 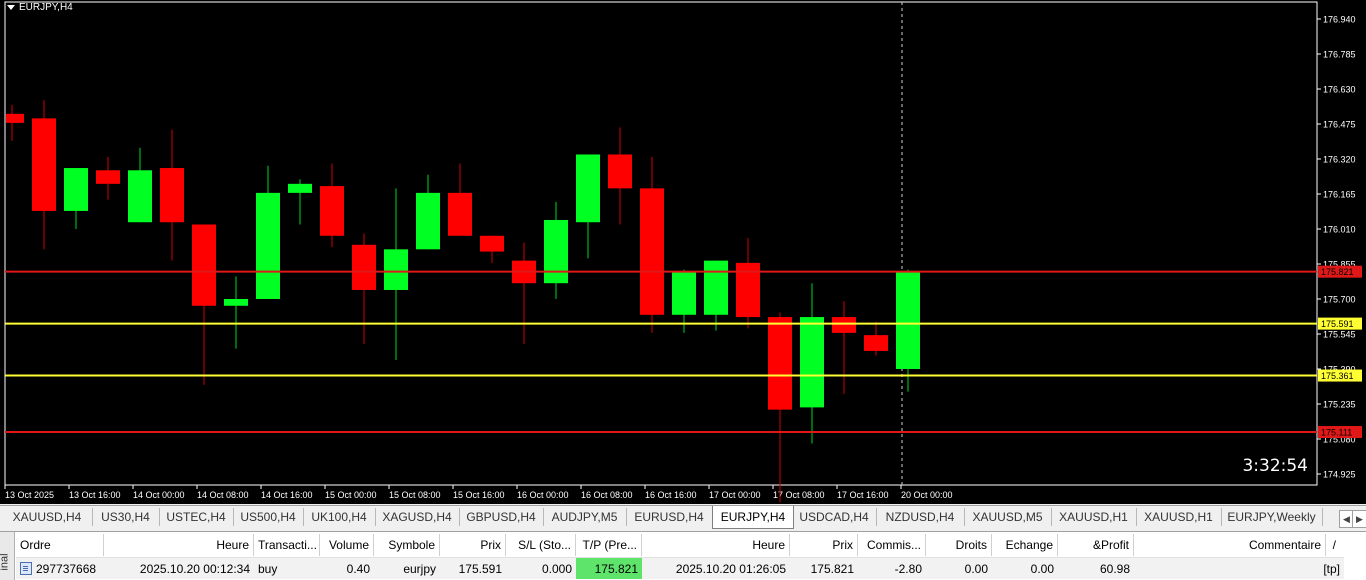 What do you see at coordinates (473, 568) in the screenshot?
I see `cell-price: 175.591` at bounding box center [473, 568].